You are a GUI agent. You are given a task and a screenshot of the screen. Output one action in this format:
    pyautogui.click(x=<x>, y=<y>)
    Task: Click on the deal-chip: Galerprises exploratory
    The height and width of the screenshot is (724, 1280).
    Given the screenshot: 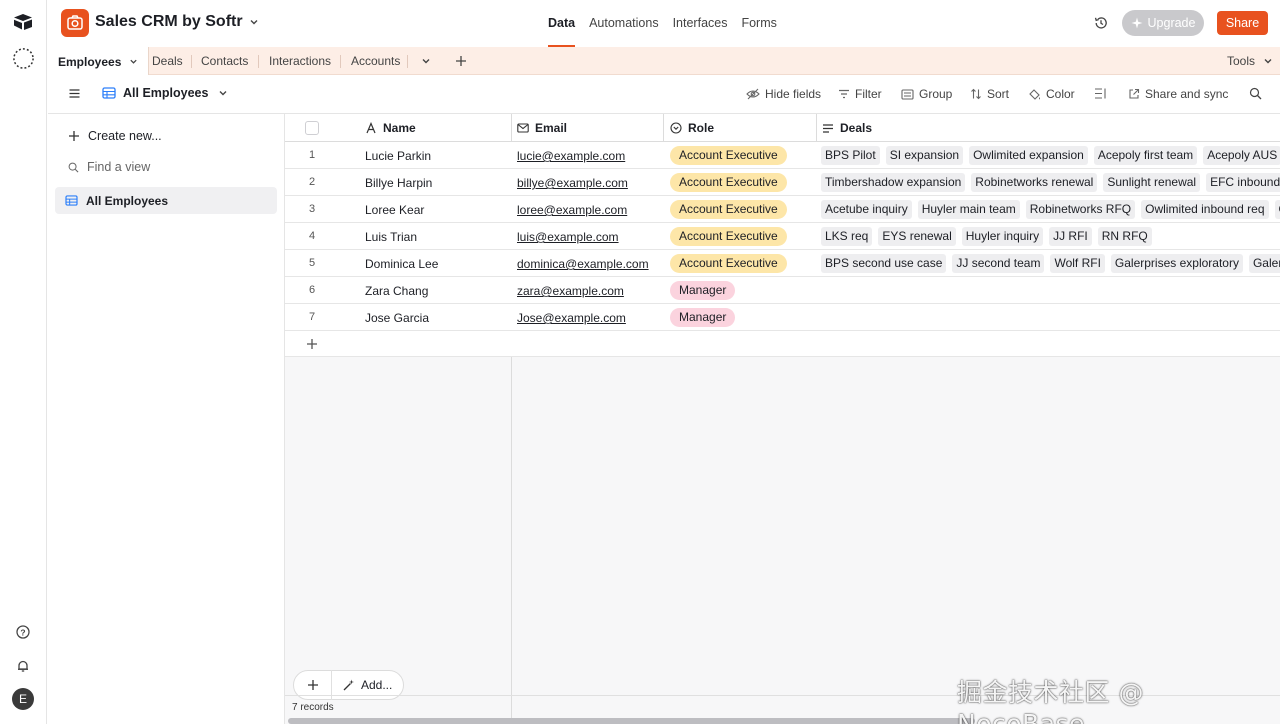 What is the action you would take?
    pyautogui.click(x=1176, y=263)
    